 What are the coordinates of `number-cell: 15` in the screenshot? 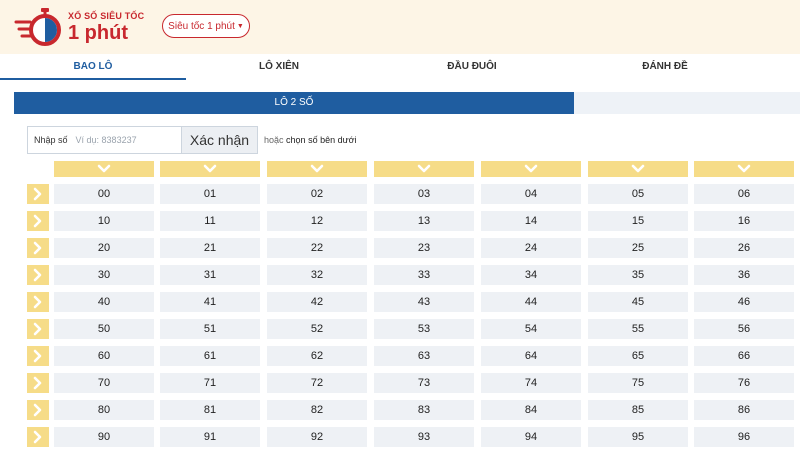 It's located at (638, 221).